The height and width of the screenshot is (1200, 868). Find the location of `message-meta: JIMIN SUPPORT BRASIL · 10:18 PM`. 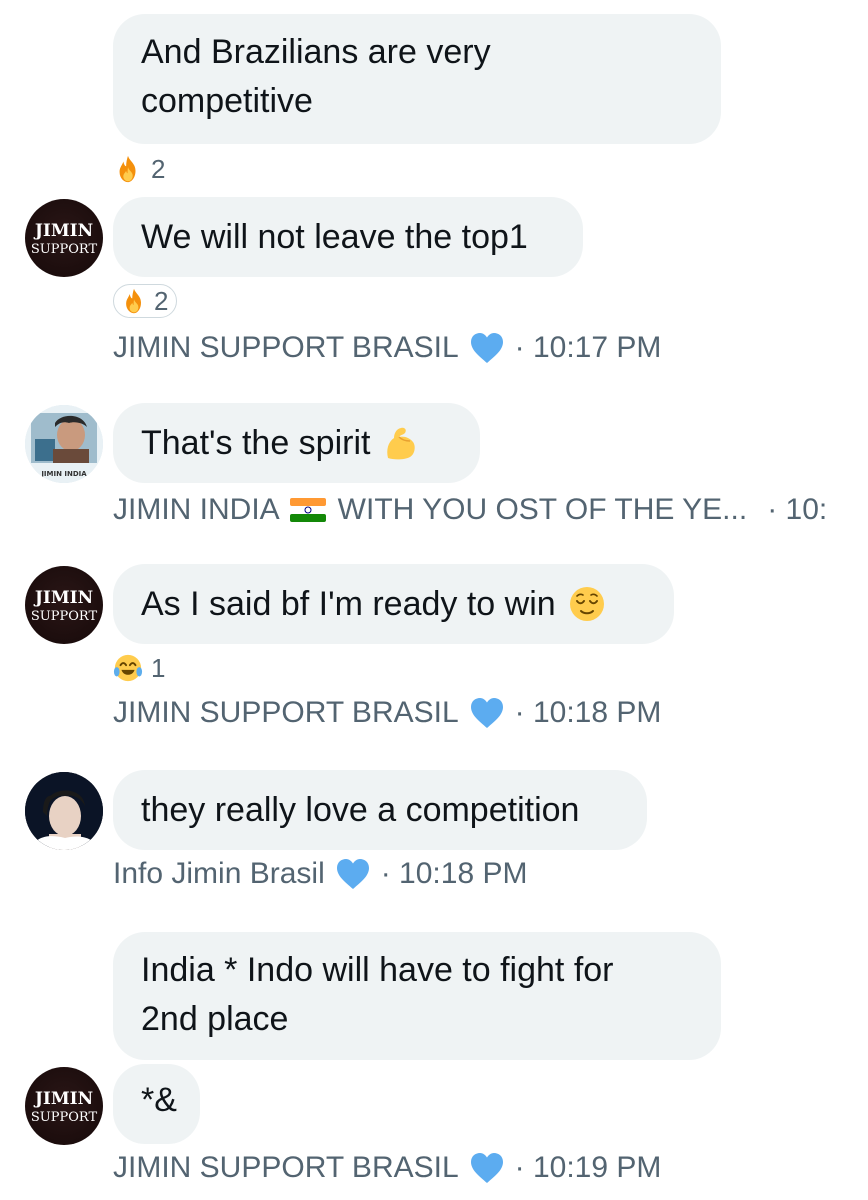

message-meta: JIMIN SUPPORT BRASIL · 10:18 PM is located at coordinates (387, 713).